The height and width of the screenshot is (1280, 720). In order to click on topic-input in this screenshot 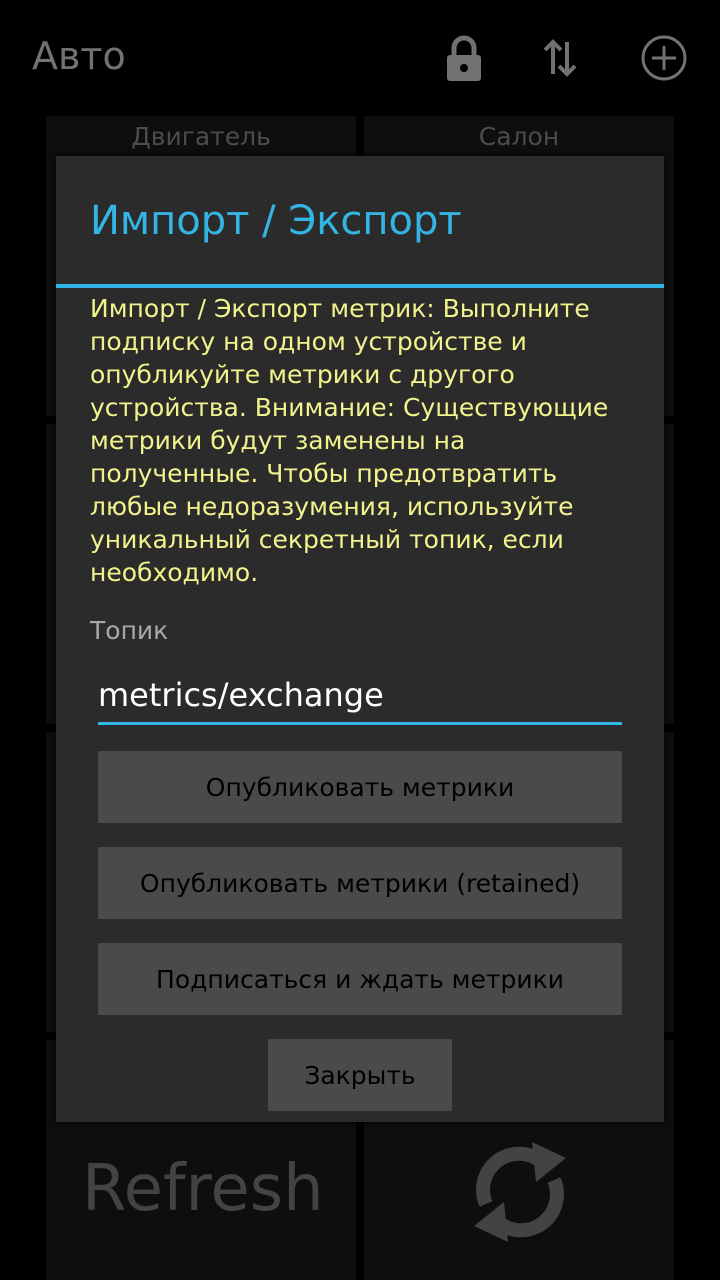, I will do `click(360, 696)`.